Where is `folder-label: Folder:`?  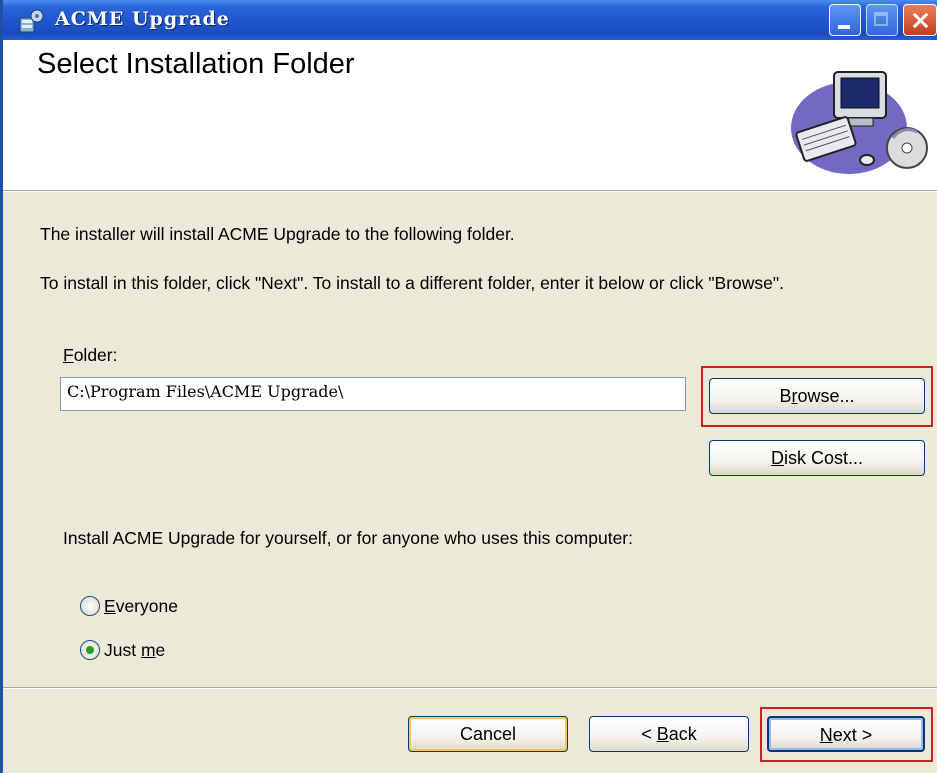 folder-label: Folder: is located at coordinates (90, 355).